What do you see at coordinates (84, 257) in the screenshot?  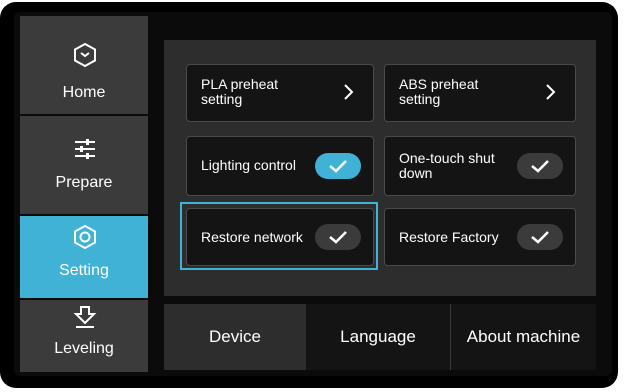 I see `sidebar-item-setting: Setting` at bounding box center [84, 257].